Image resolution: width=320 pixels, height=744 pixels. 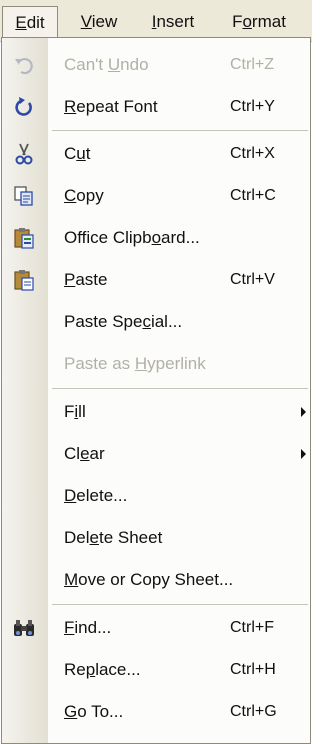 What do you see at coordinates (24, 628) in the screenshot?
I see `binoculars-icon` at bounding box center [24, 628].